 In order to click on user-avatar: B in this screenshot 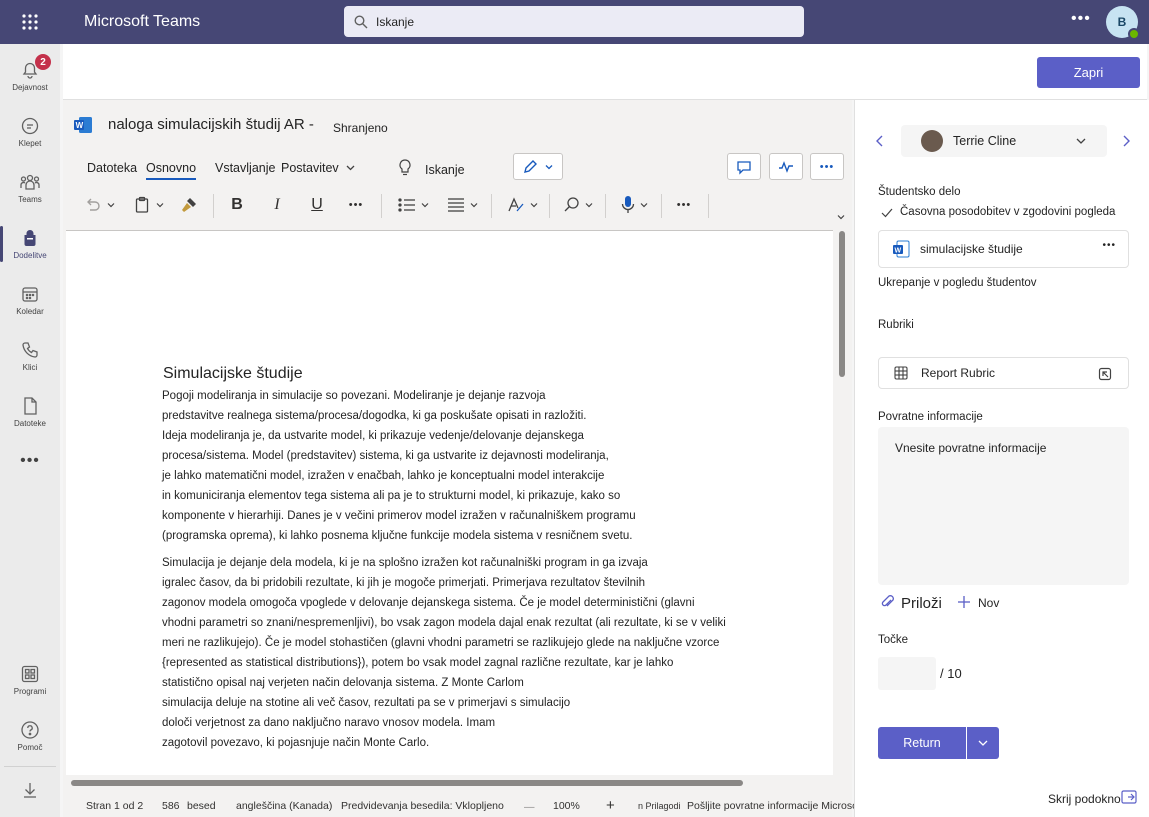, I will do `click(1123, 23)`.